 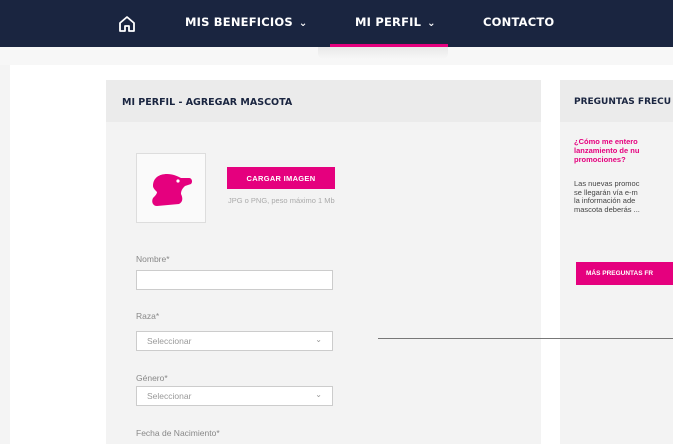 What do you see at coordinates (234, 341) in the screenshot?
I see `breed-select: Seleccionar ⌄` at bounding box center [234, 341].